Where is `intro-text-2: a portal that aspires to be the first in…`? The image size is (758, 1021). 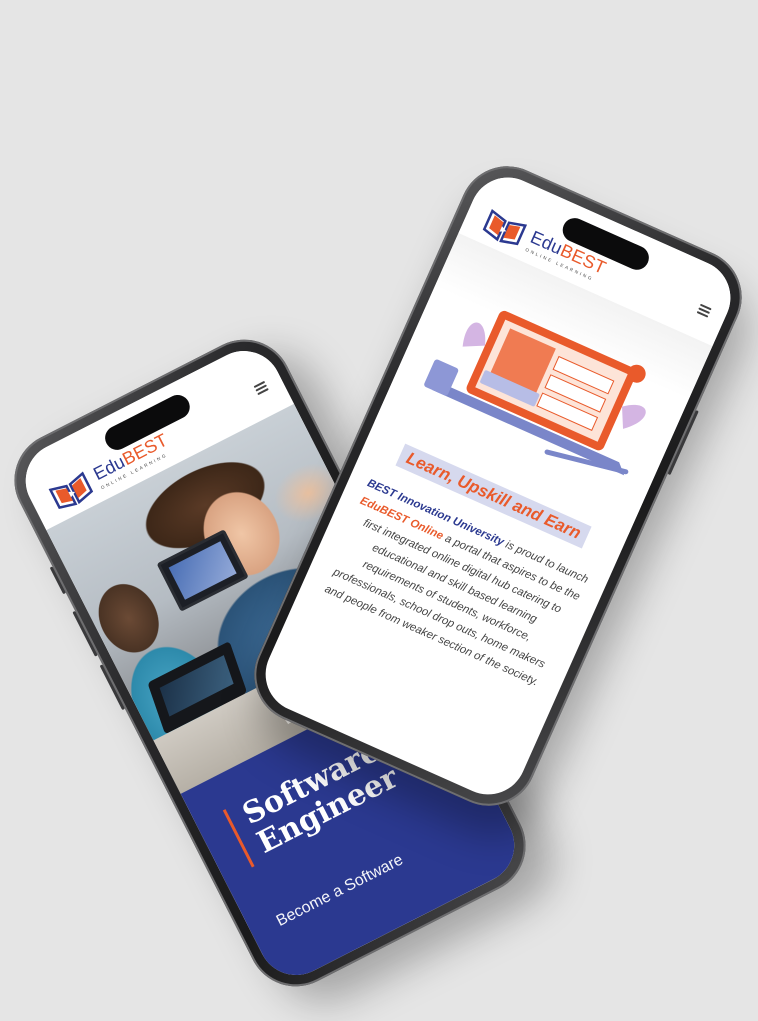 intro-text-2: a portal that aspires to be the first in… is located at coordinates (452, 603).